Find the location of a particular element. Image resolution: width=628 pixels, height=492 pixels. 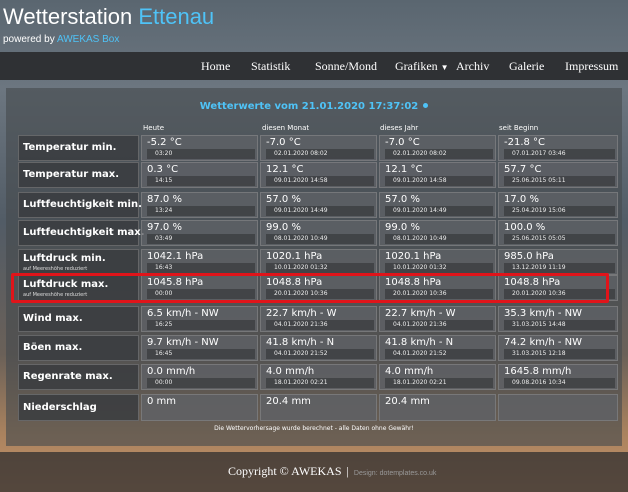

record-timestamp: 09.01.2020 14:58 is located at coordinates (320, 181).